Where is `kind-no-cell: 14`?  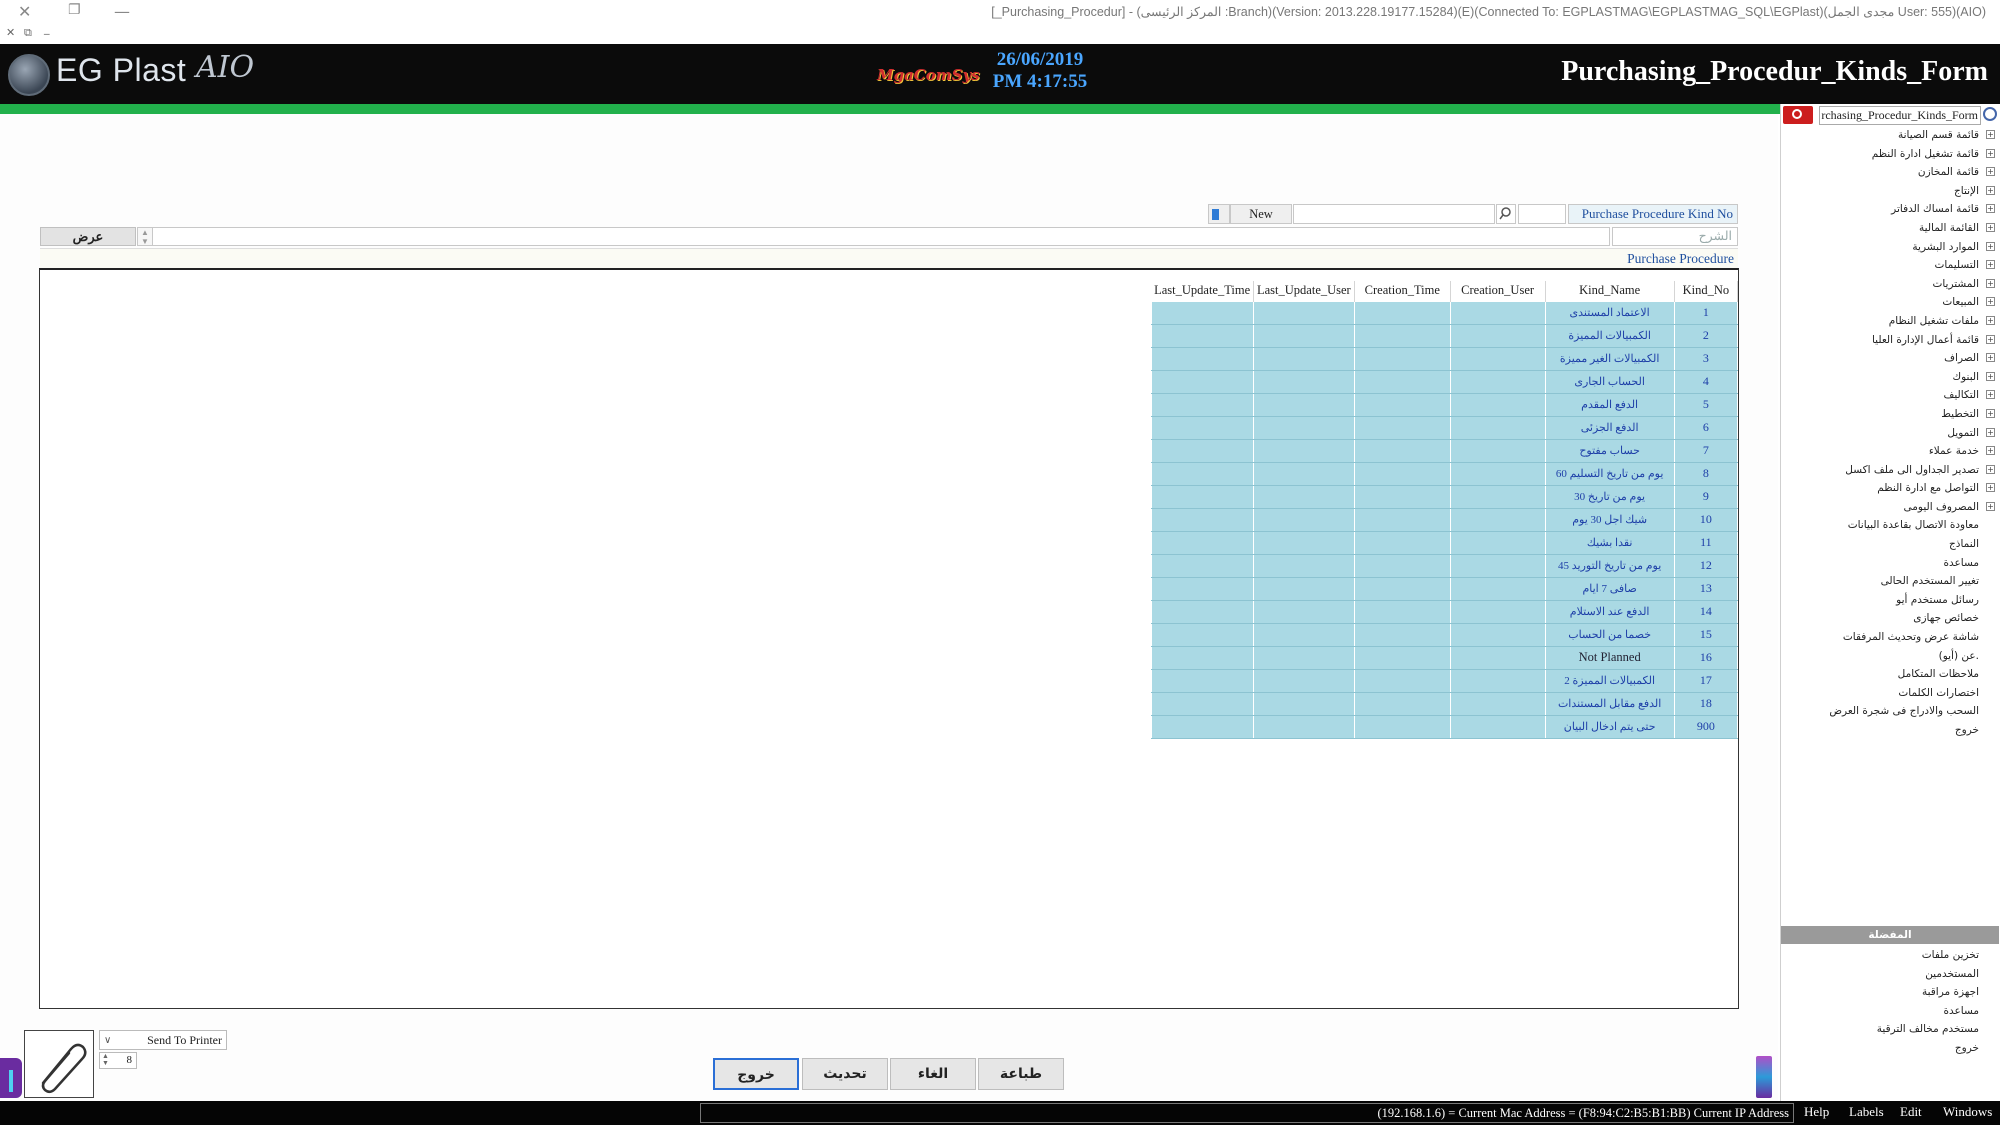
kind-no-cell: 14 is located at coordinates (1706, 611).